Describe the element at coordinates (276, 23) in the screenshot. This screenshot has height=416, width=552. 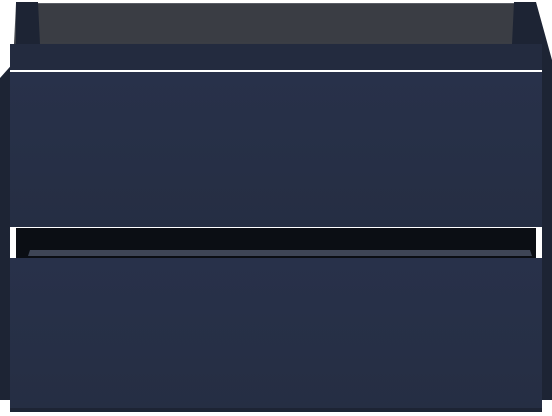
I see `cabinet-inner-back-wall` at that location.